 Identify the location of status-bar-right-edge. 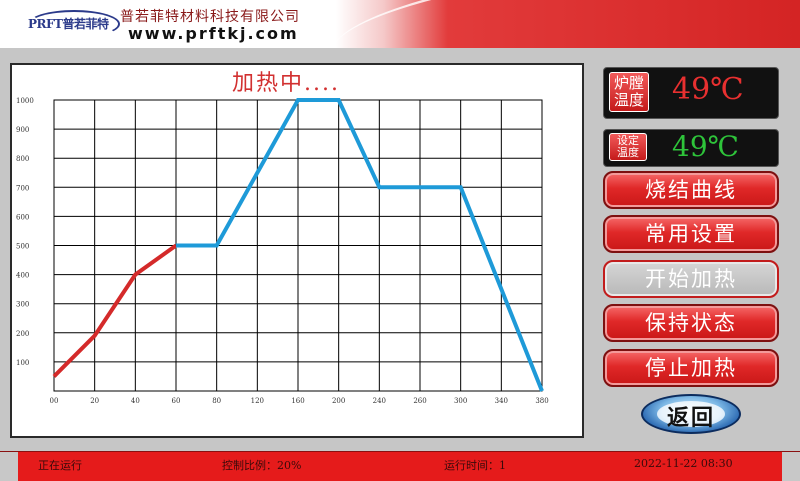
(791, 466).